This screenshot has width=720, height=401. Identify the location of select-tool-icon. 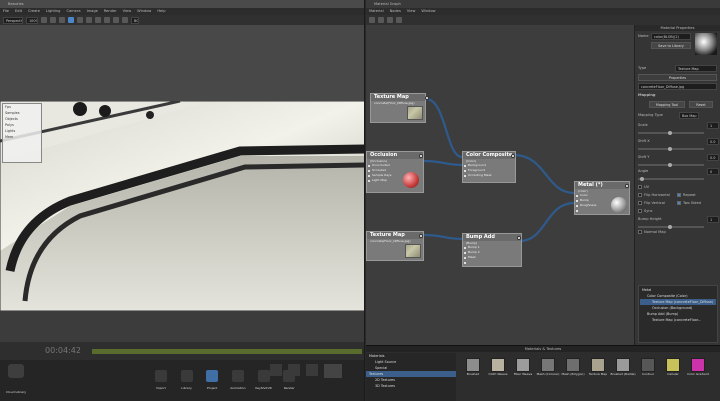
(44, 20).